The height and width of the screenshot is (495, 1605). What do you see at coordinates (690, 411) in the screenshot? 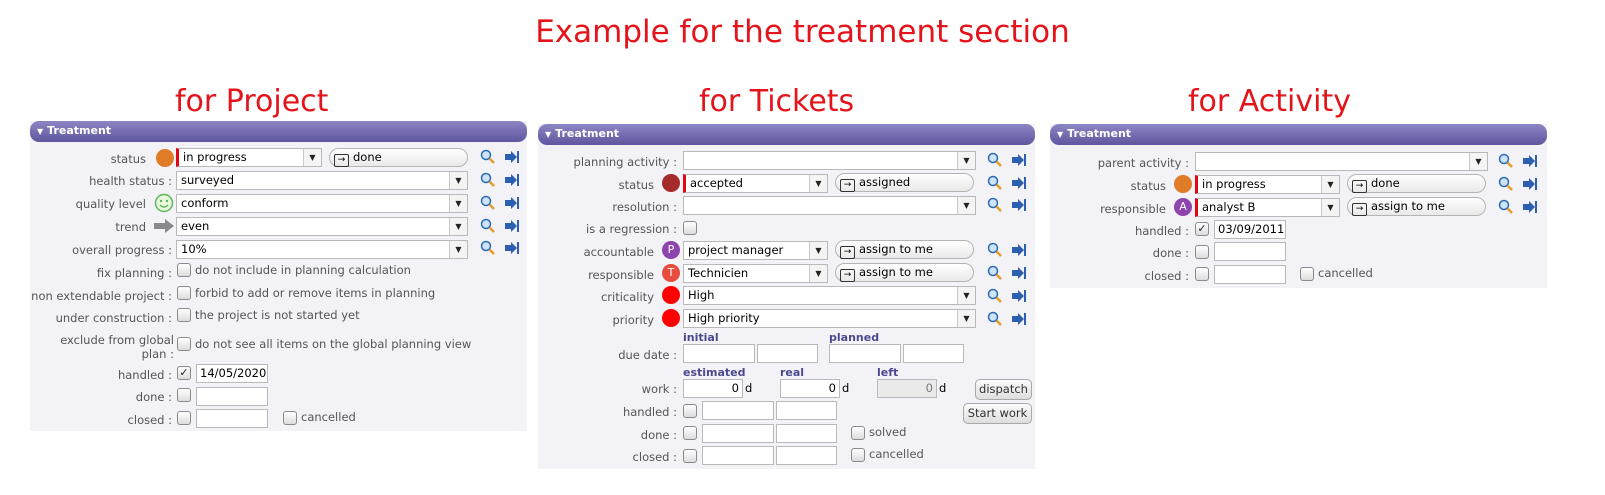
I see `handled-checkbox` at bounding box center [690, 411].